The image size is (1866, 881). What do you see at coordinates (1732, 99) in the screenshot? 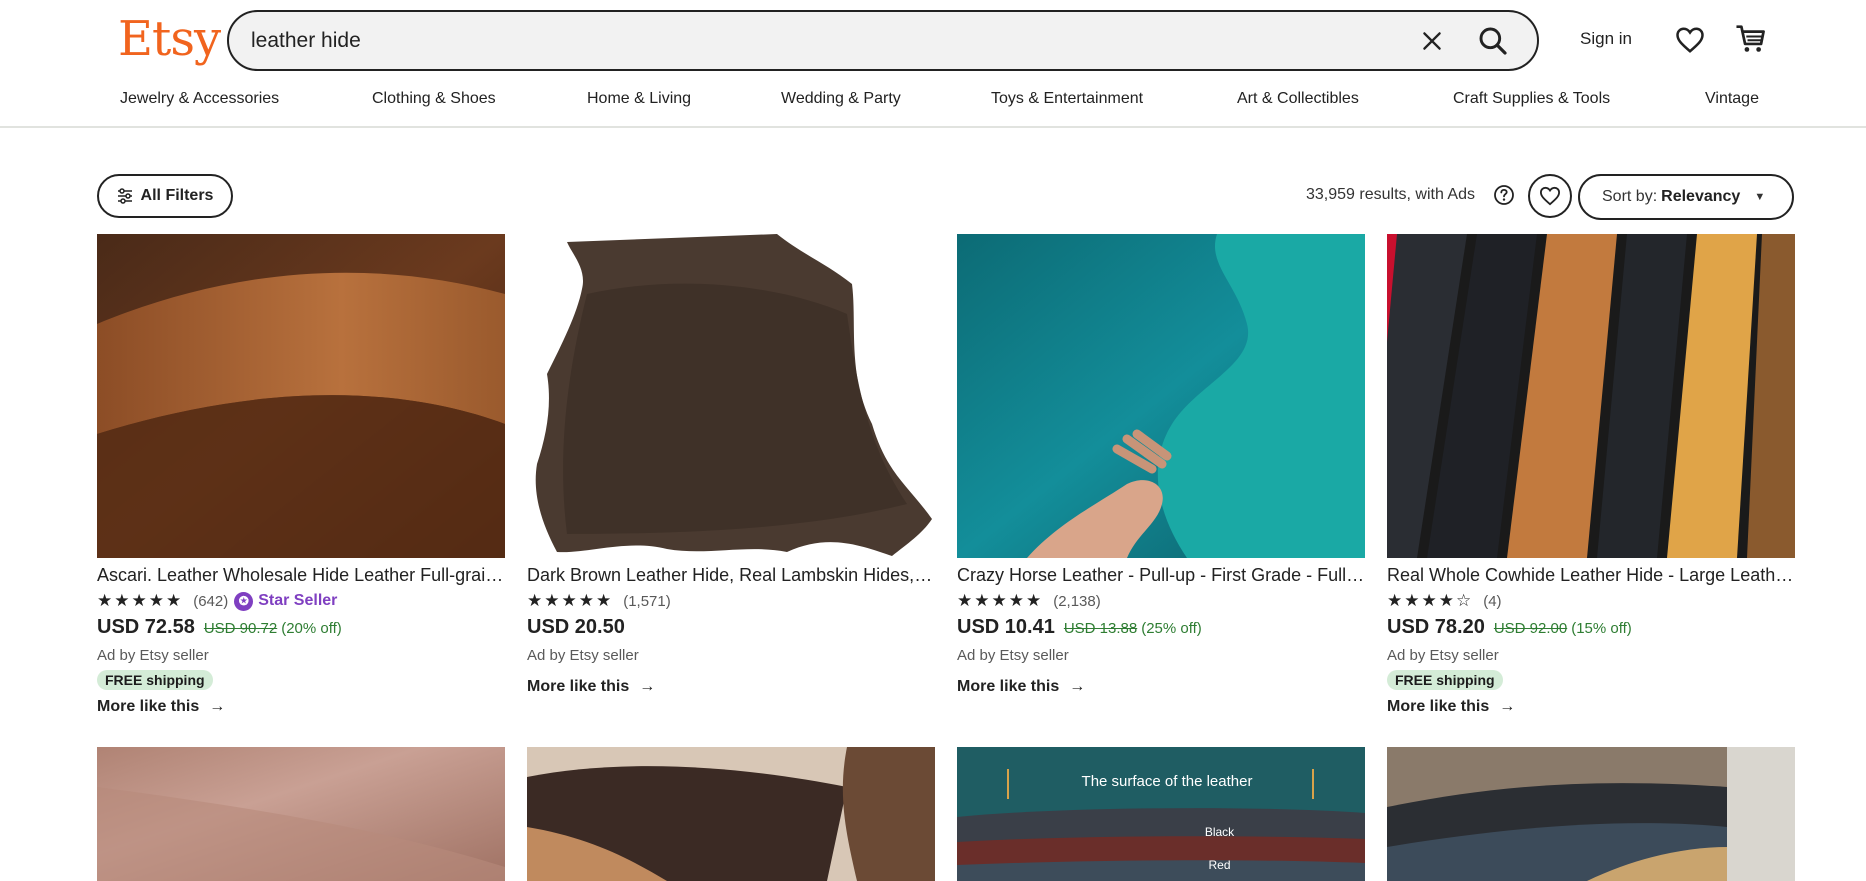
I see `nav-vintage: Vintage` at bounding box center [1732, 99].